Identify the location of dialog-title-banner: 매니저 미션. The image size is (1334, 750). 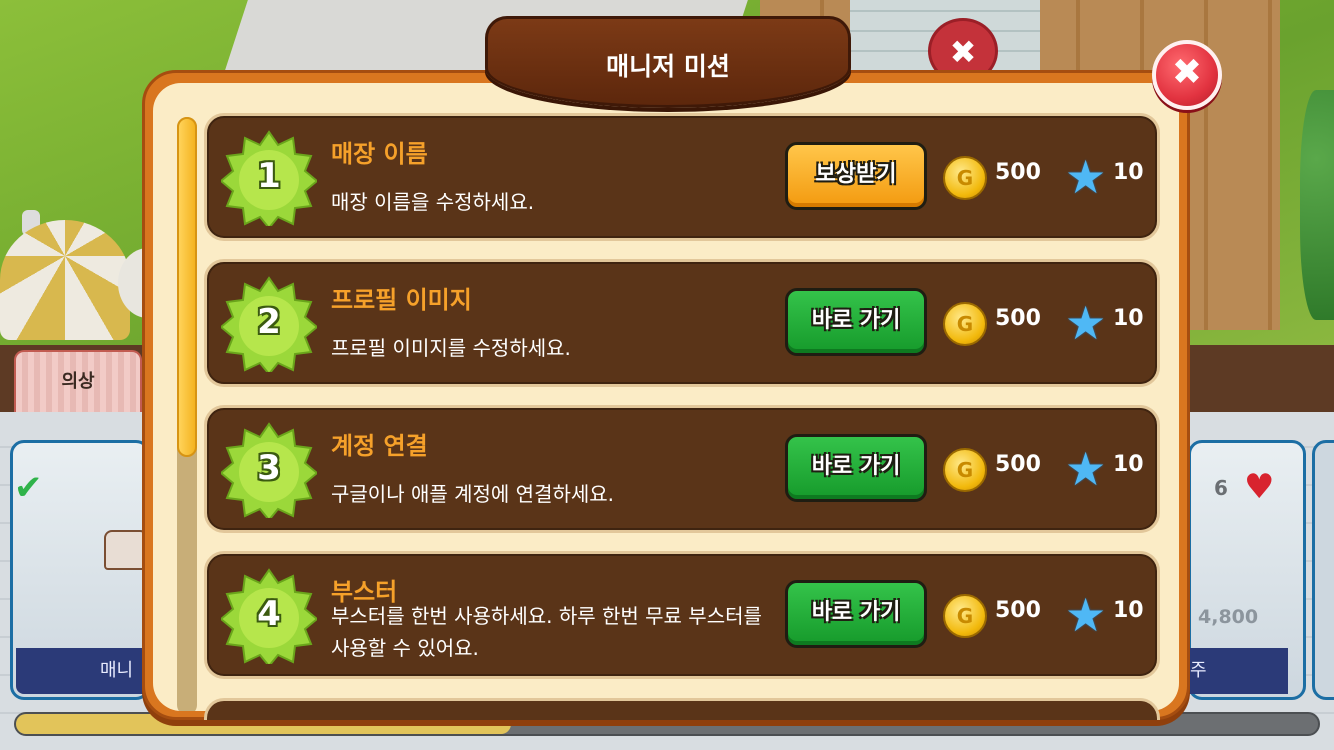
(668, 62).